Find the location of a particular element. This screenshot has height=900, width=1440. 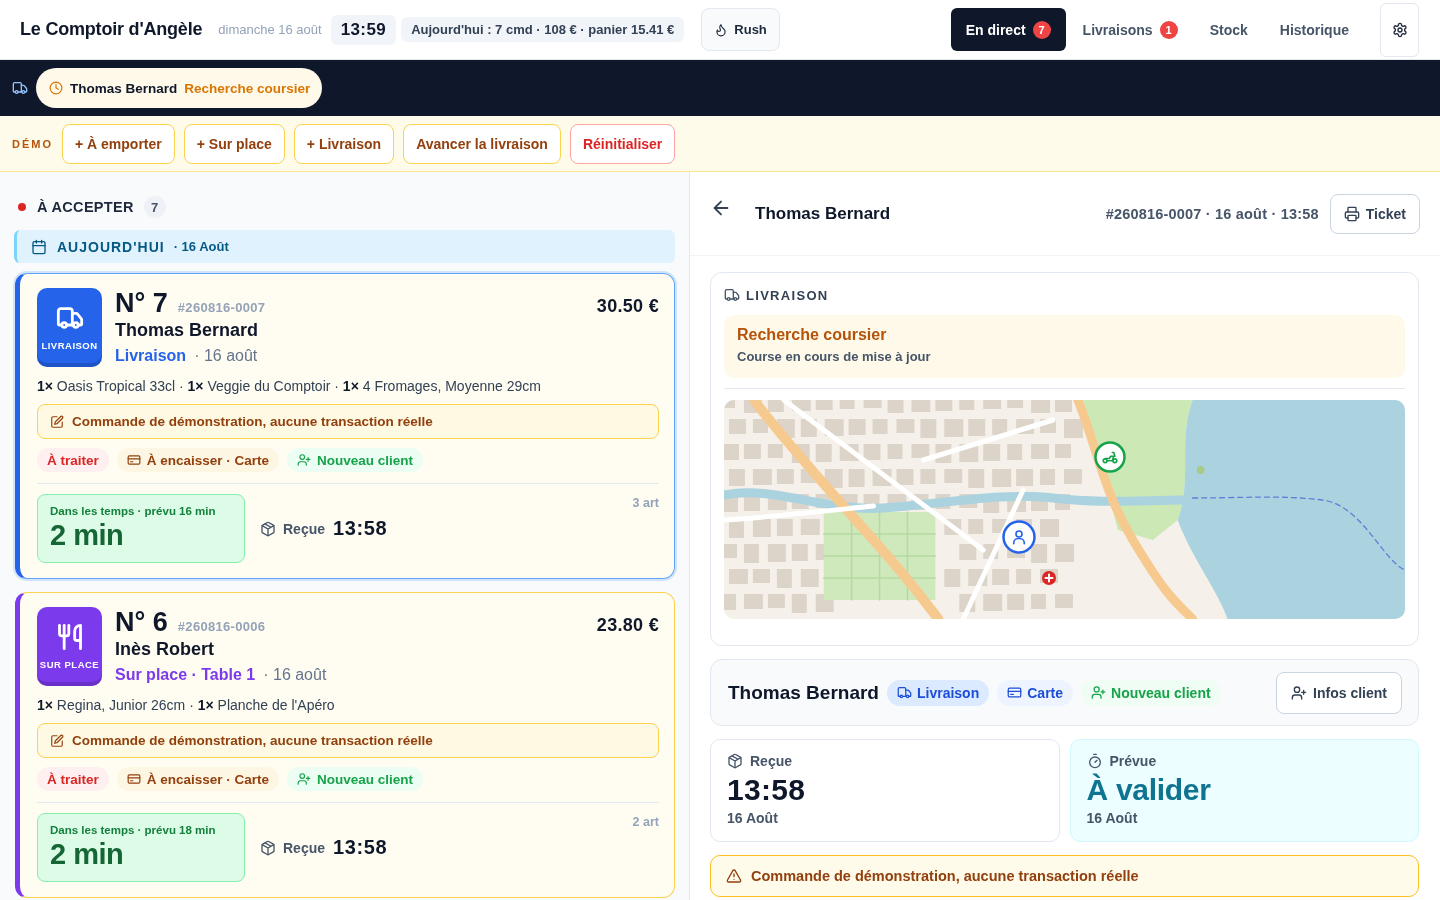

time-label: Reçue is located at coordinates (771, 761).